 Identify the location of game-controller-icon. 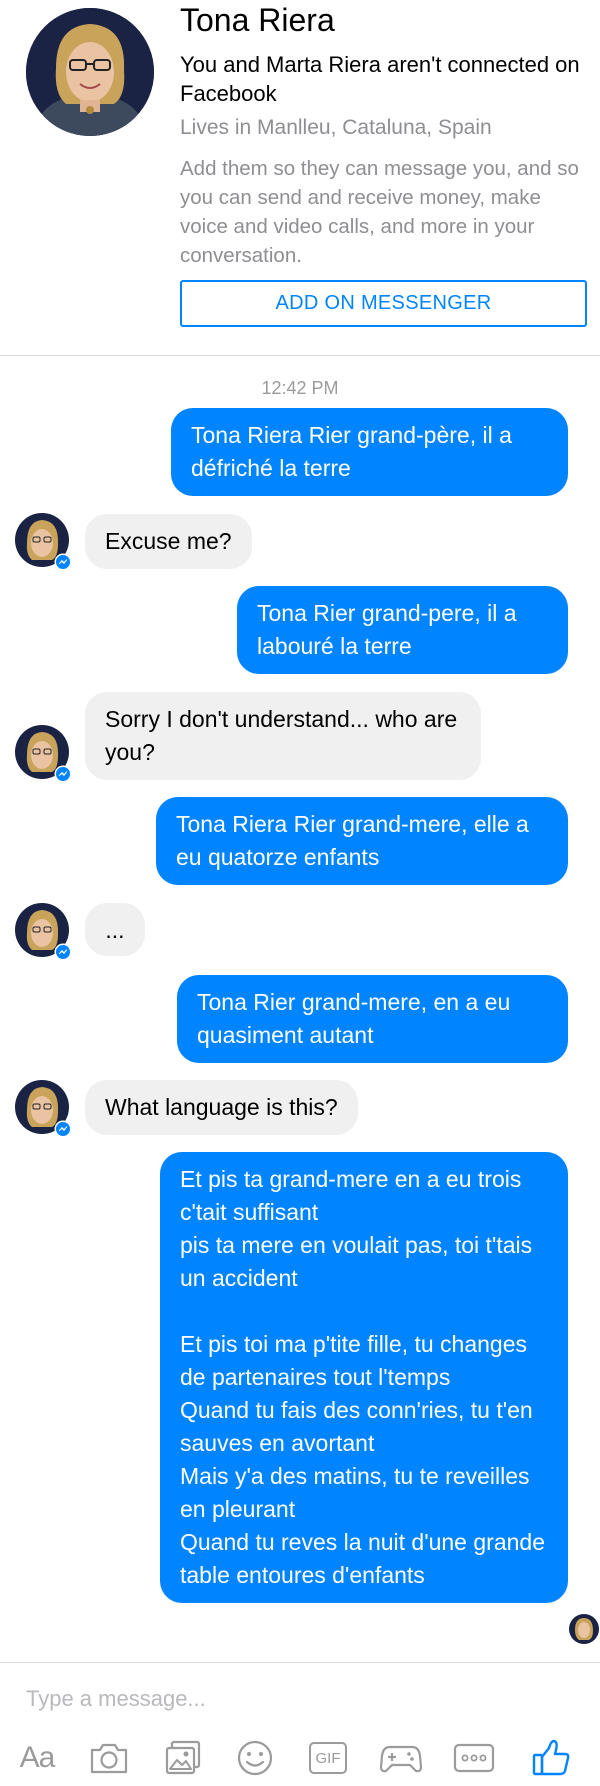
(401, 1758).